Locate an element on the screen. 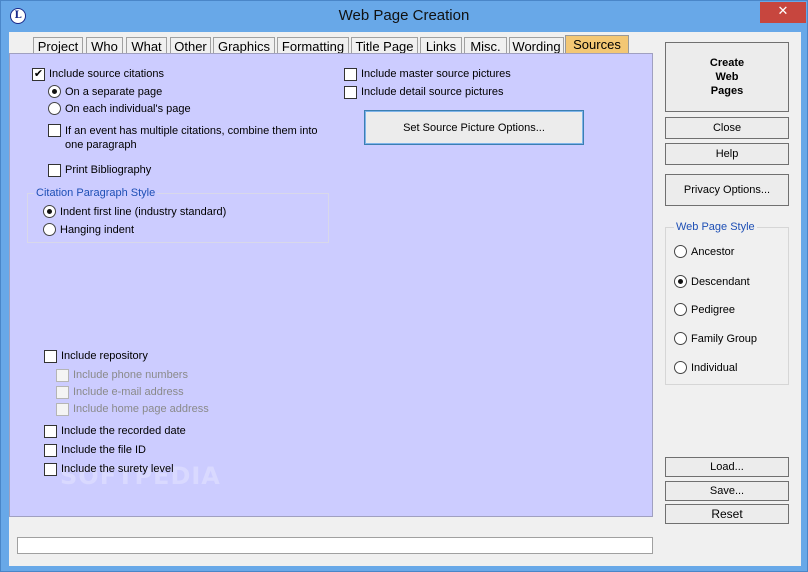 The height and width of the screenshot is (572, 808). separate-page-radio: On a separate page is located at coordinates (105, 91).